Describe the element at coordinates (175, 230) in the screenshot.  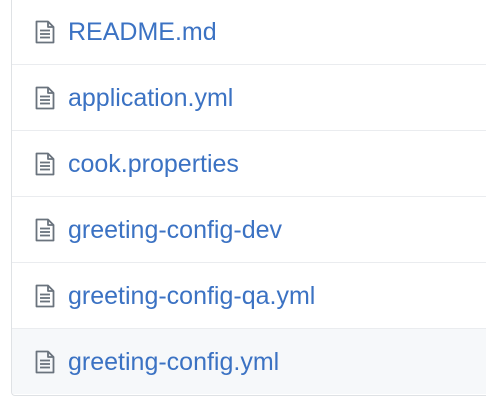
I see `file-link: greeting-config-dev` at that location.